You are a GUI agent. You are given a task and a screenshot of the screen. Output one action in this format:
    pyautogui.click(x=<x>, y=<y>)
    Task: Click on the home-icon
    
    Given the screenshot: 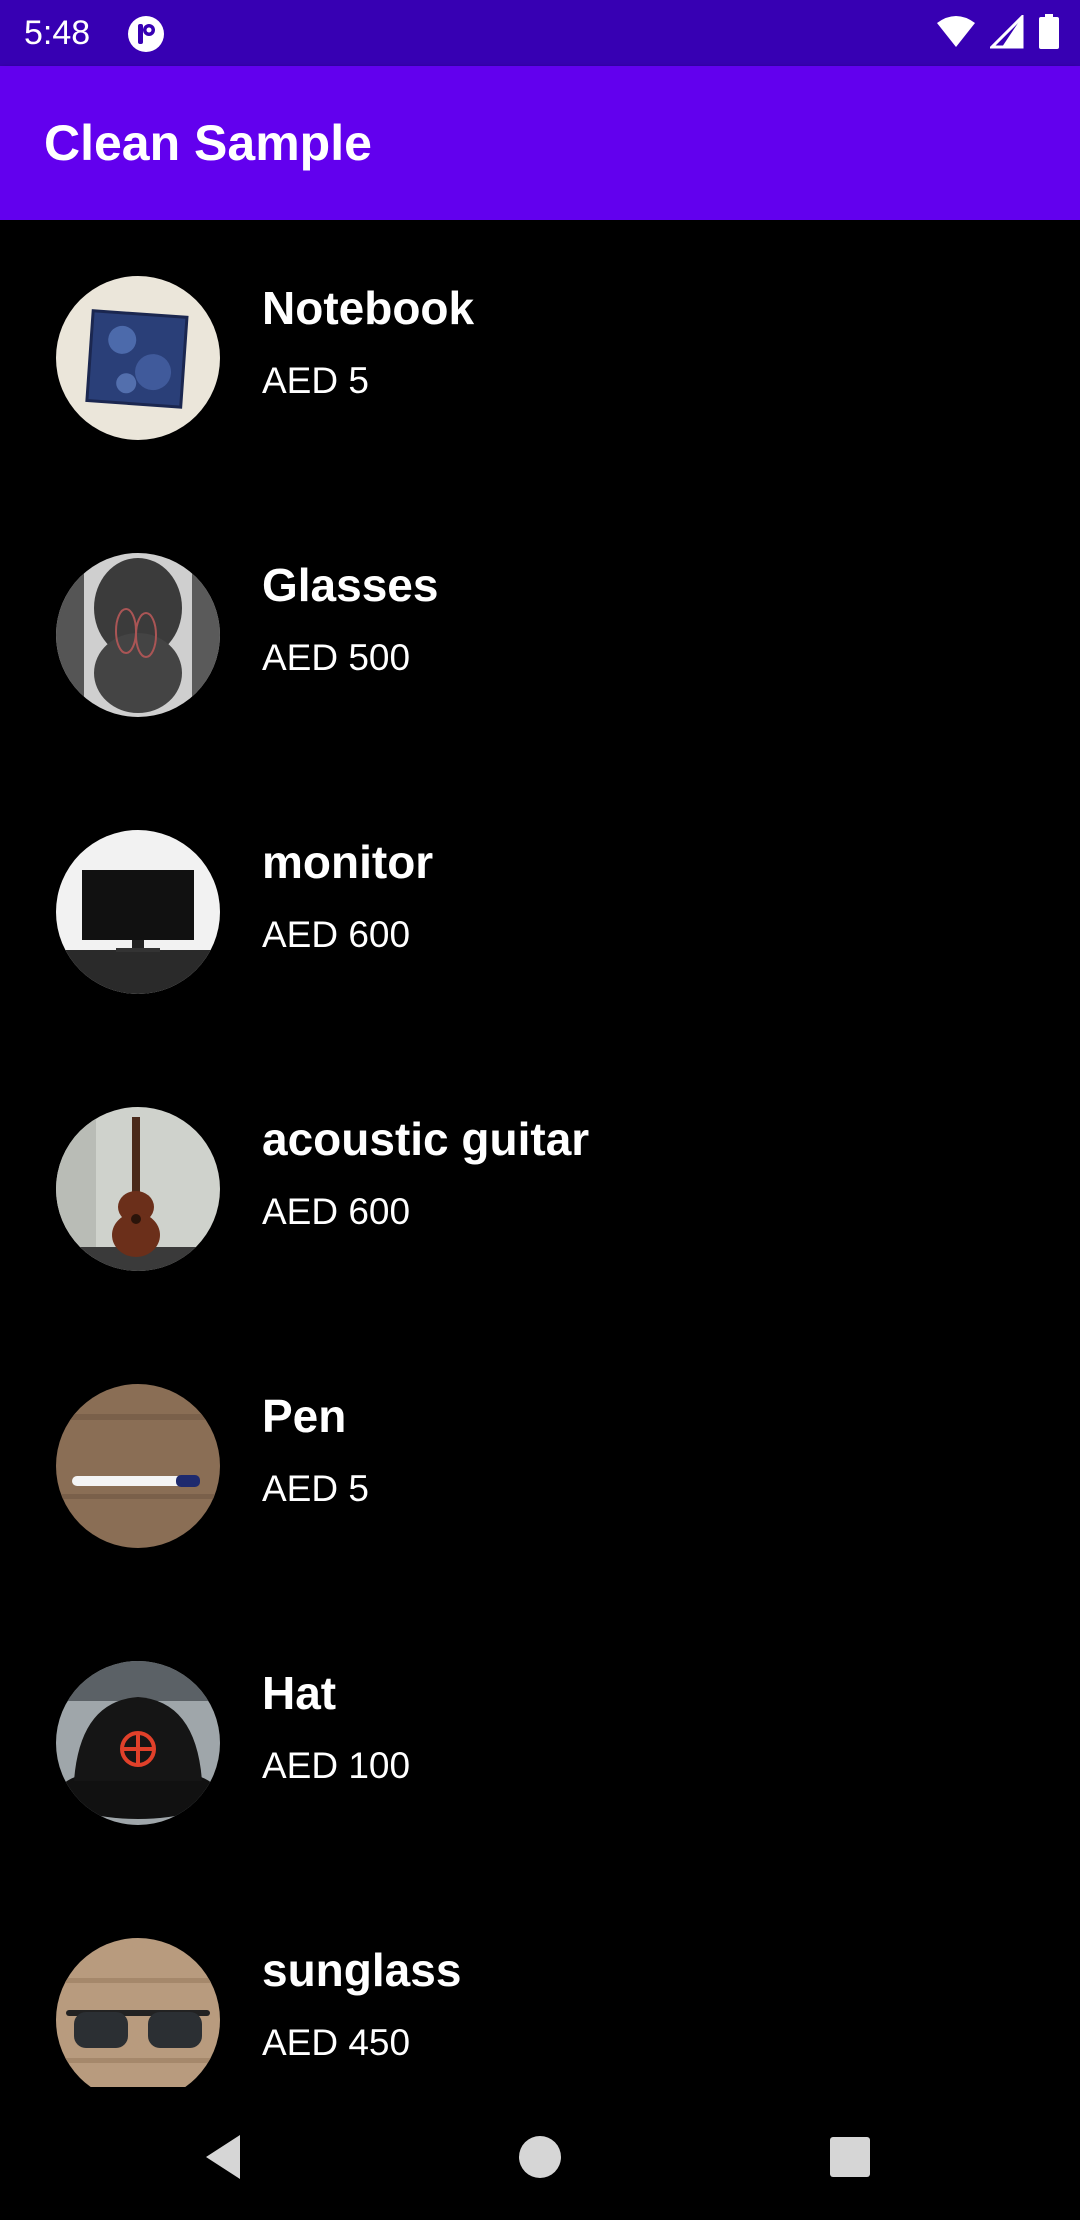 What is the action you would take?
    pyautogui.click(x=540, y=2157)
    